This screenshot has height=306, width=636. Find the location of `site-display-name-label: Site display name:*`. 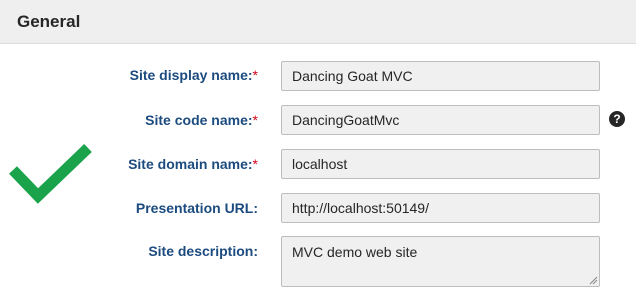

site-display-name-label: Site display name:* is located at coordinates (193, 75).